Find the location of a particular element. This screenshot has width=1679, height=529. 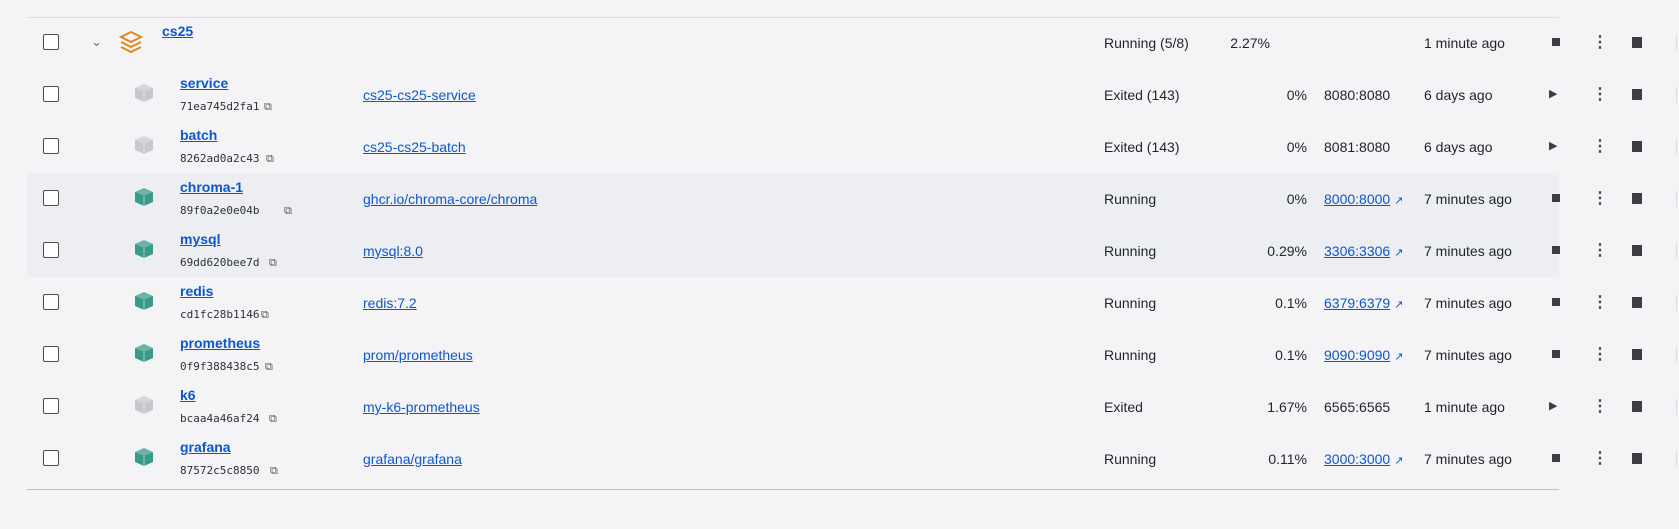

container-name-link: redis is located at coordinates (196, 291).